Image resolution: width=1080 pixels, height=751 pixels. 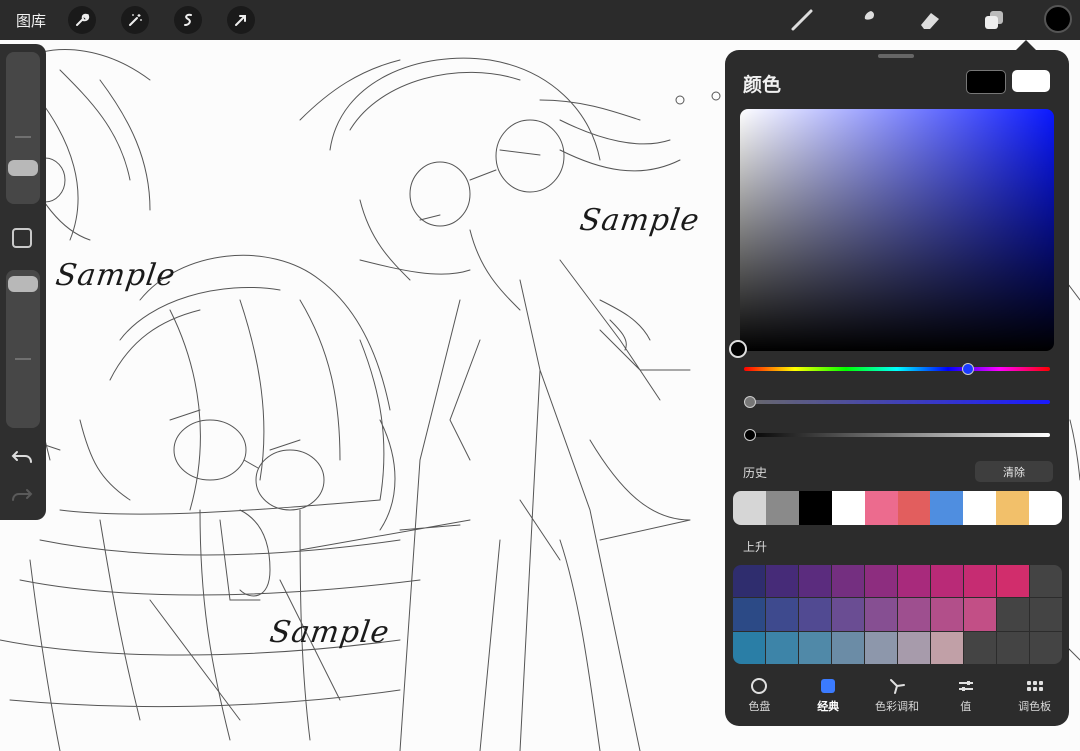 I want to click on tab-label: 色彩调和, so click(x=896, y=706).